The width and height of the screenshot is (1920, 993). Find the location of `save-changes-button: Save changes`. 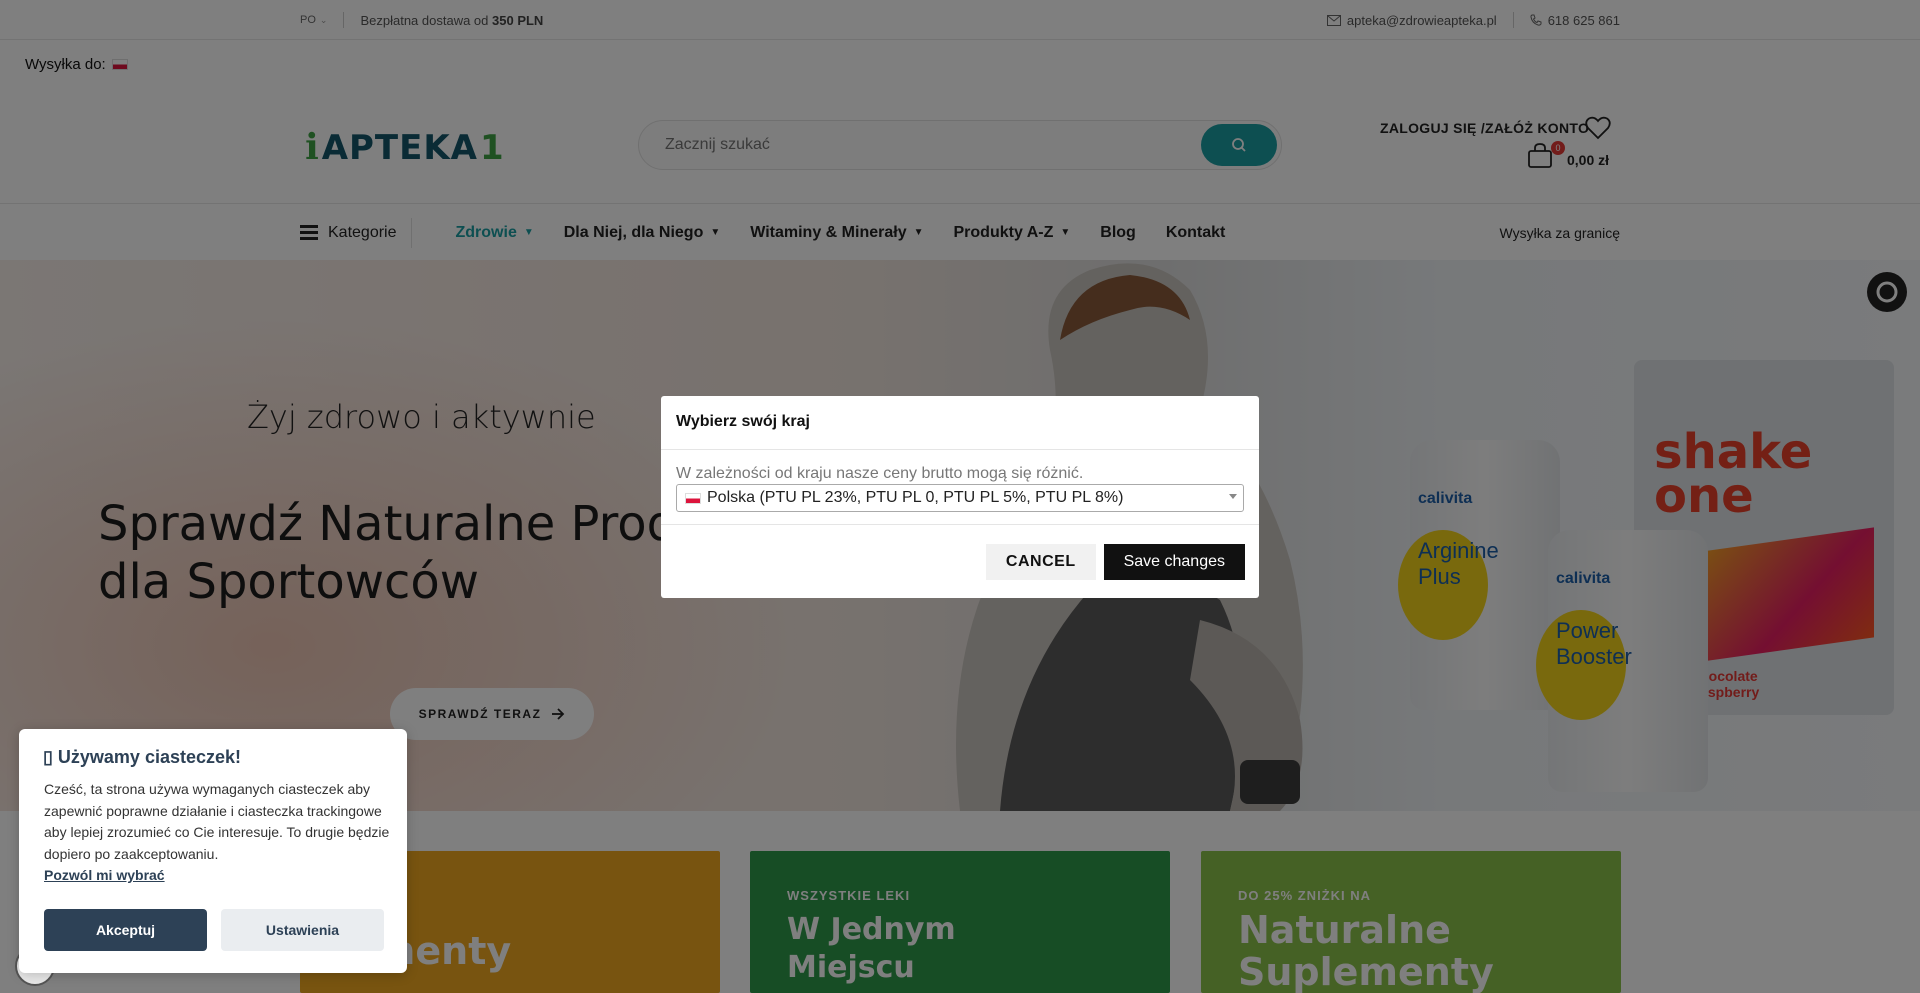

save-changes-button: Save changes is located at coordinates (1174, 561).